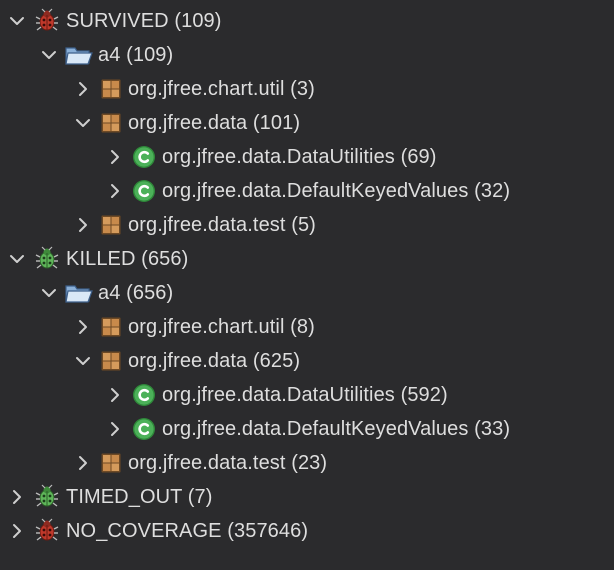  What do you see at coordinates (136, 292) in the screenshot?
I see `tree-node-label: a4 (656)` at bounding box center [136, 292].